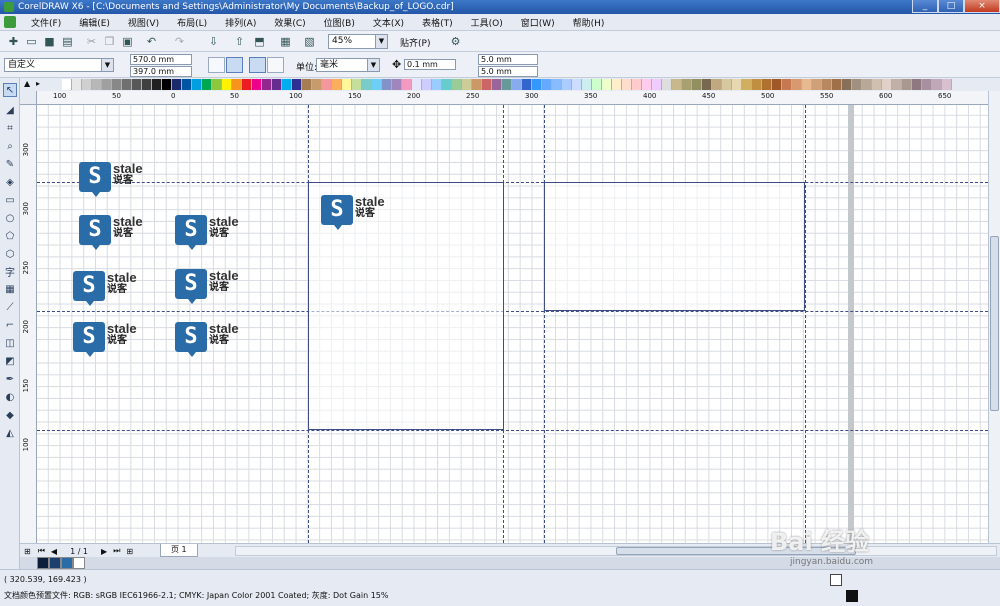  Describe the element at coordinates (487, 22) in the screenshot. I see `menu-tools: 工具(O)` at that location.